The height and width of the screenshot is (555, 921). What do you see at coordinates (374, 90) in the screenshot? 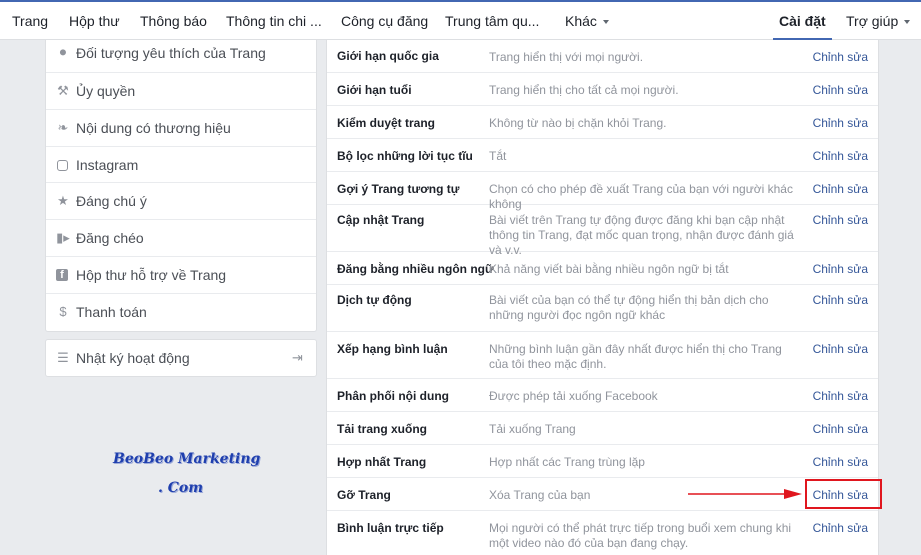
I see `setting-label: Giới hạn tuổi` at bounding box center [374, 90].